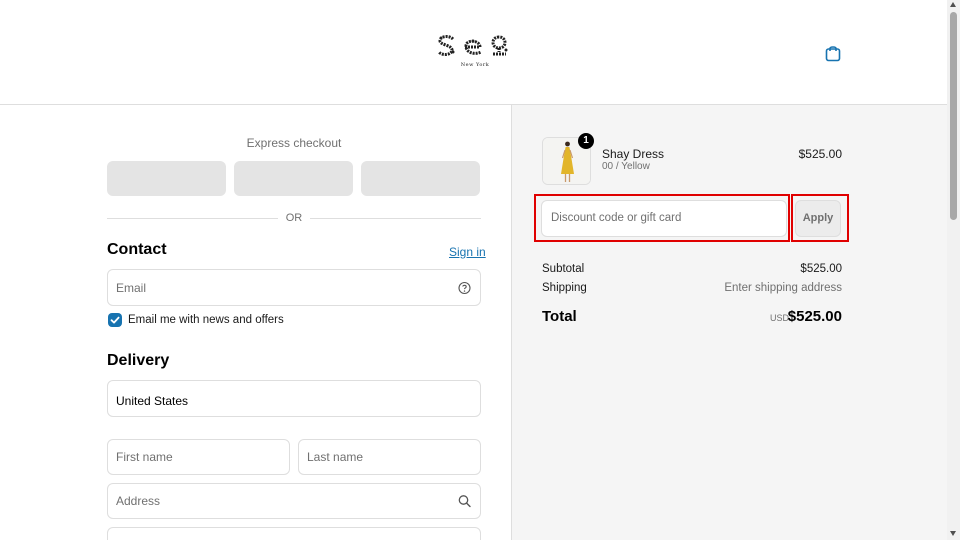  I want to click on shopping-bag-icon, so click(833, 53).